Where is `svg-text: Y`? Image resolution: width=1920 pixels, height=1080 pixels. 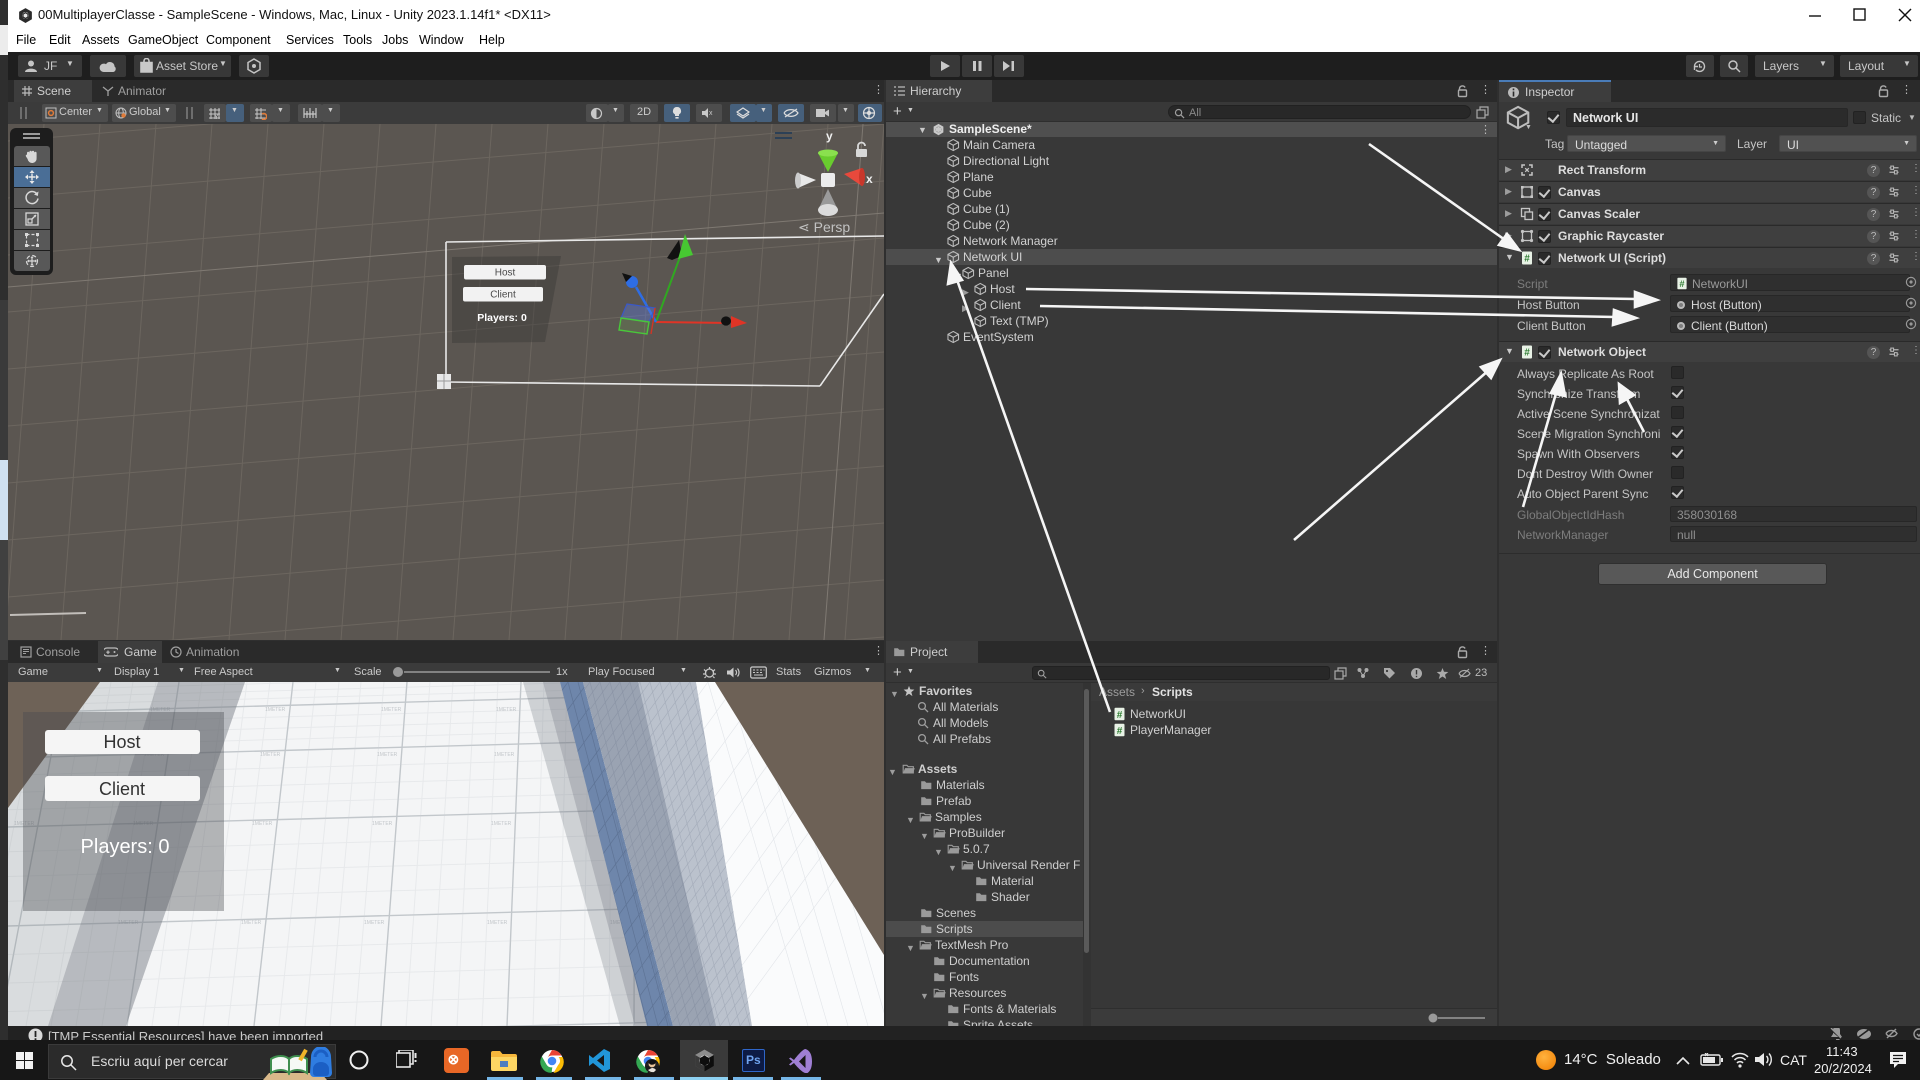 svg-text: Y is located at coordinates (216, 117).